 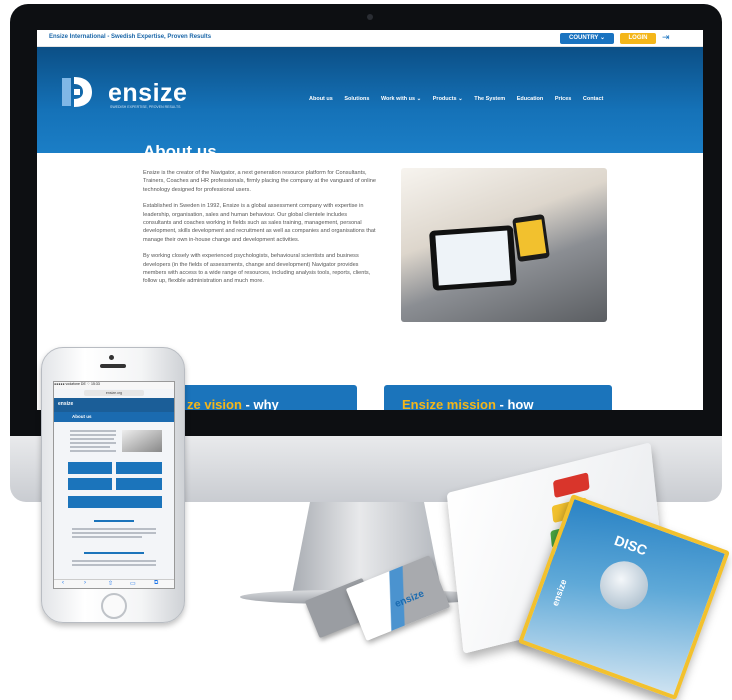 I want to click on mobile-status-bar: ●●●●● vodafone DE ⌔ 15:33, so click(x=114, y=385).